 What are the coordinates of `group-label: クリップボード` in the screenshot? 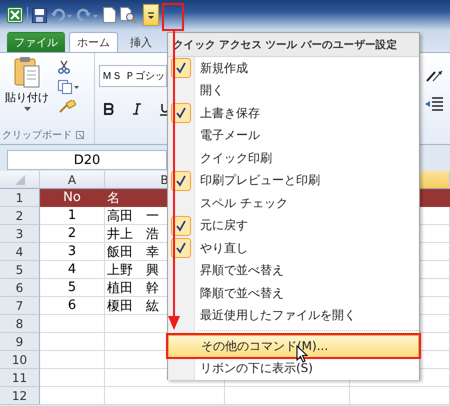 It's located at (37, 135).